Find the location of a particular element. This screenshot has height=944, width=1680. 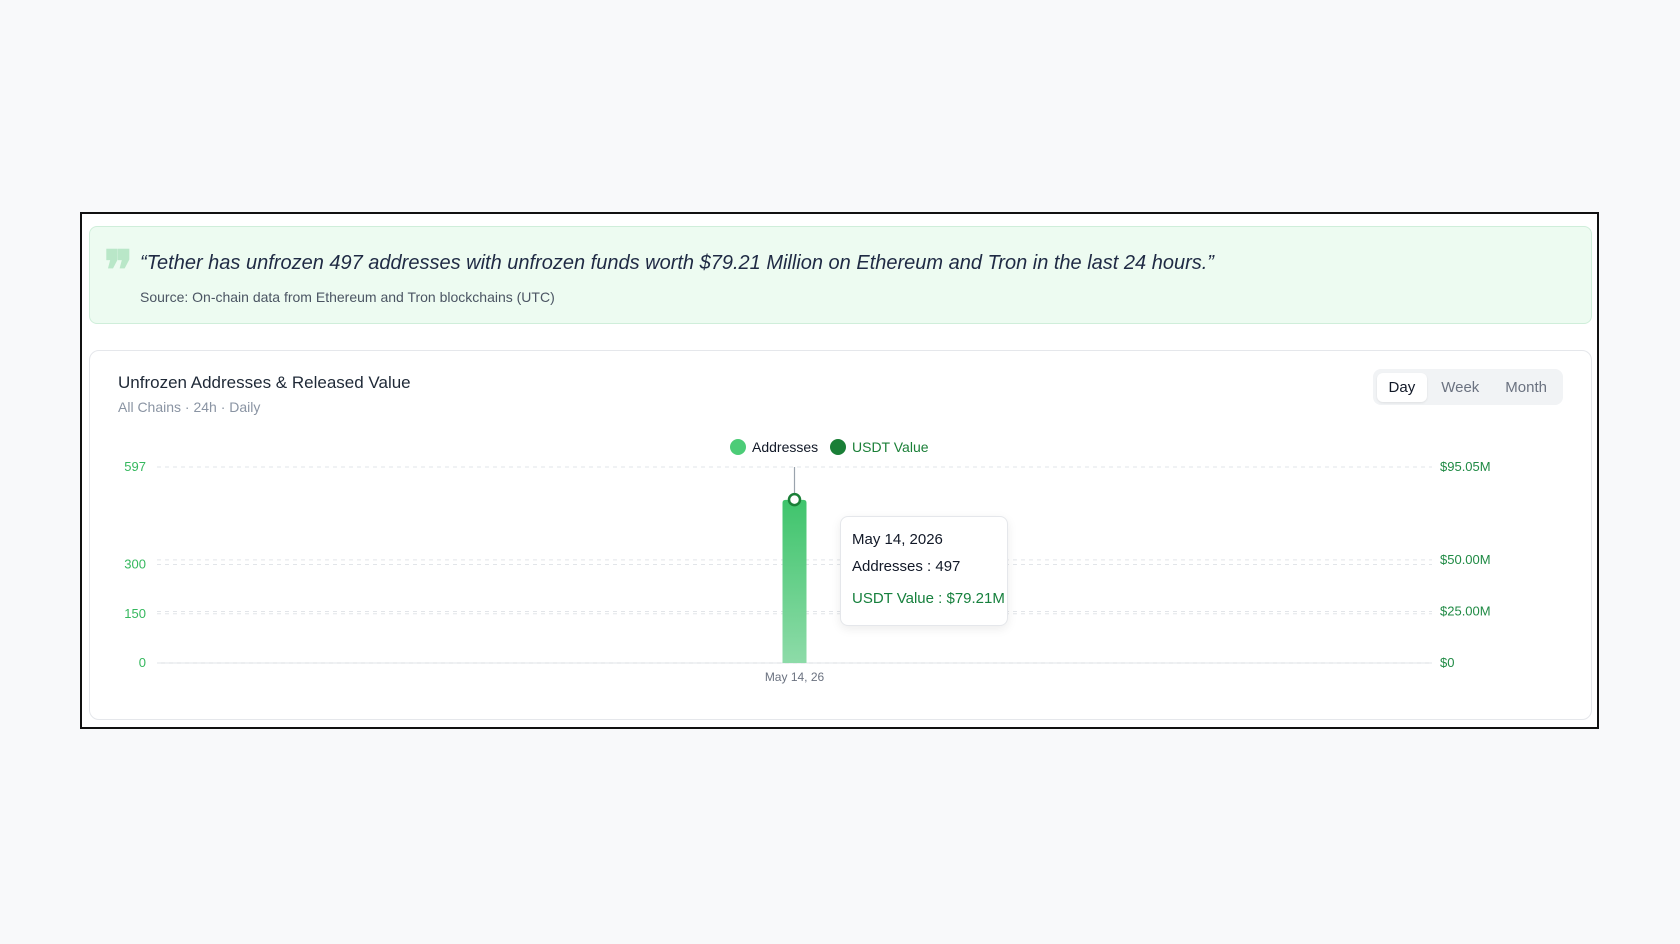

legend-usdt-swatch is located at coordinates (838, 447).